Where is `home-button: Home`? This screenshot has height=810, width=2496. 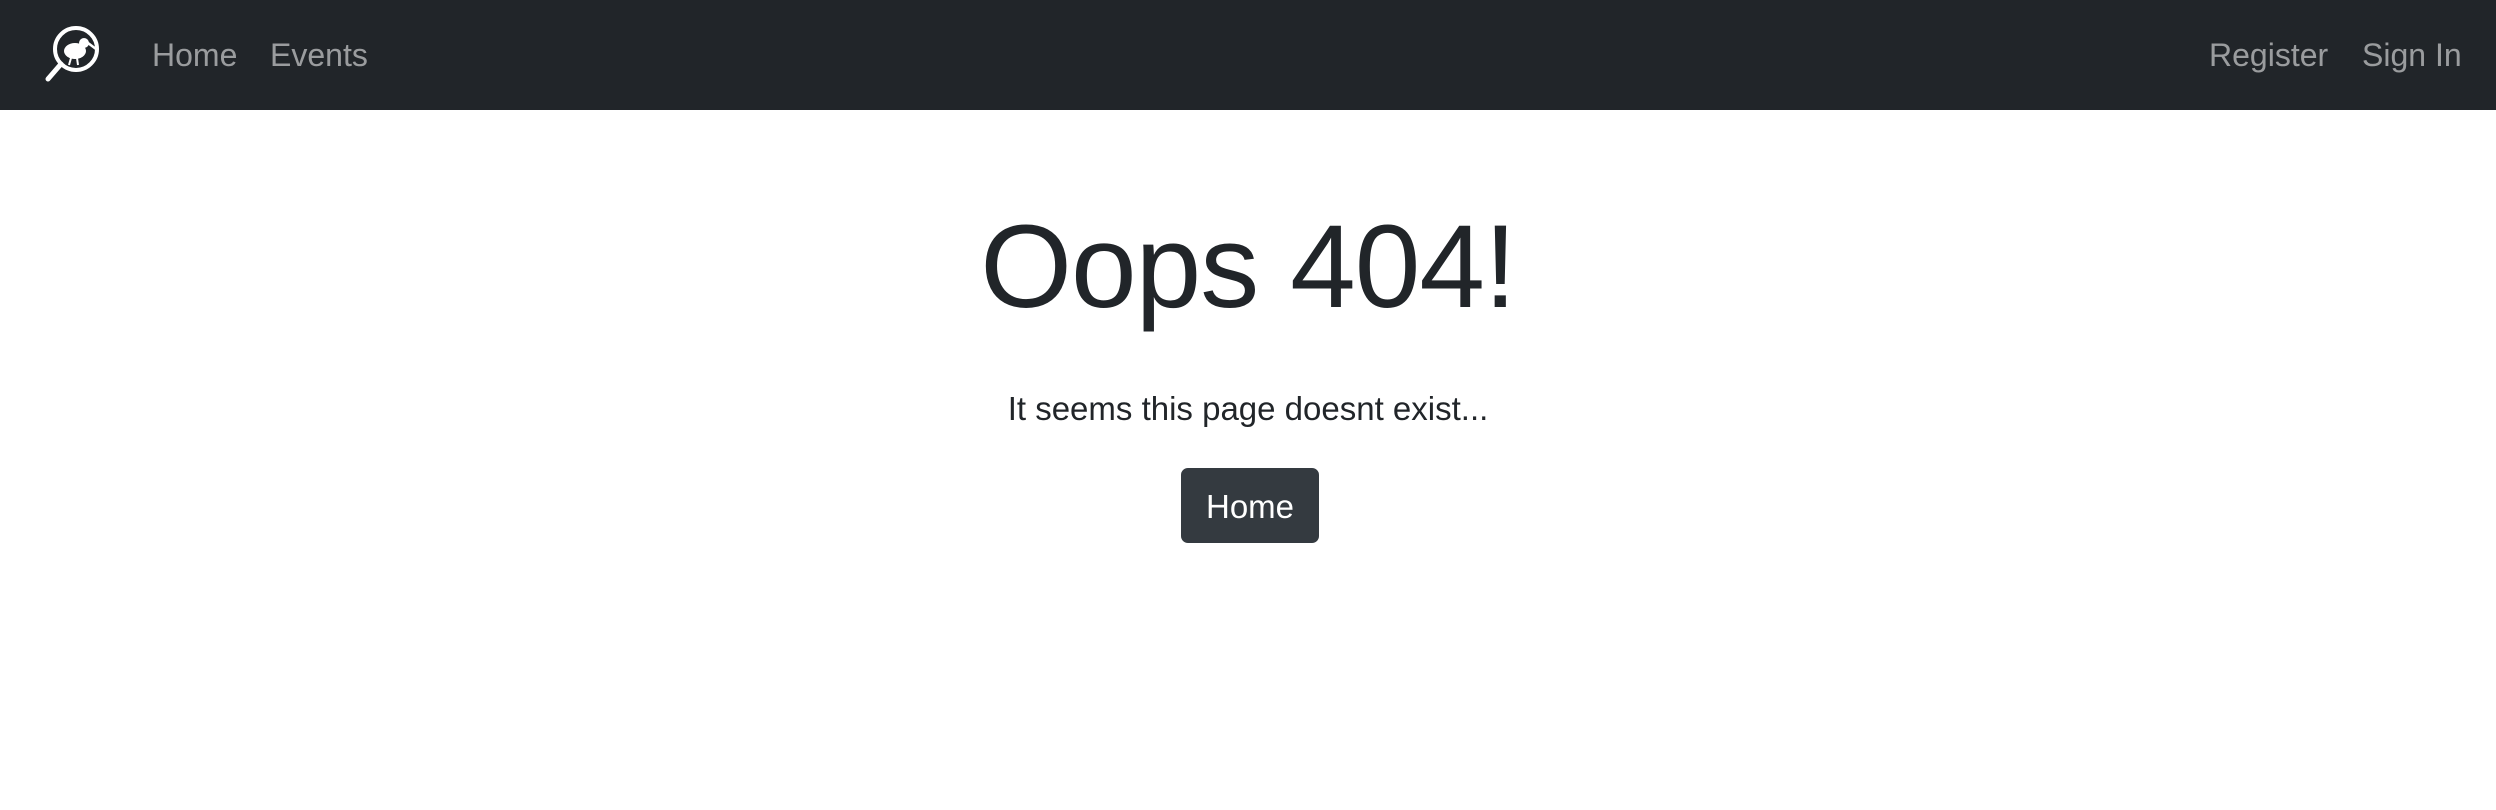 home-button: Home is located at coordinates (1250, 505).